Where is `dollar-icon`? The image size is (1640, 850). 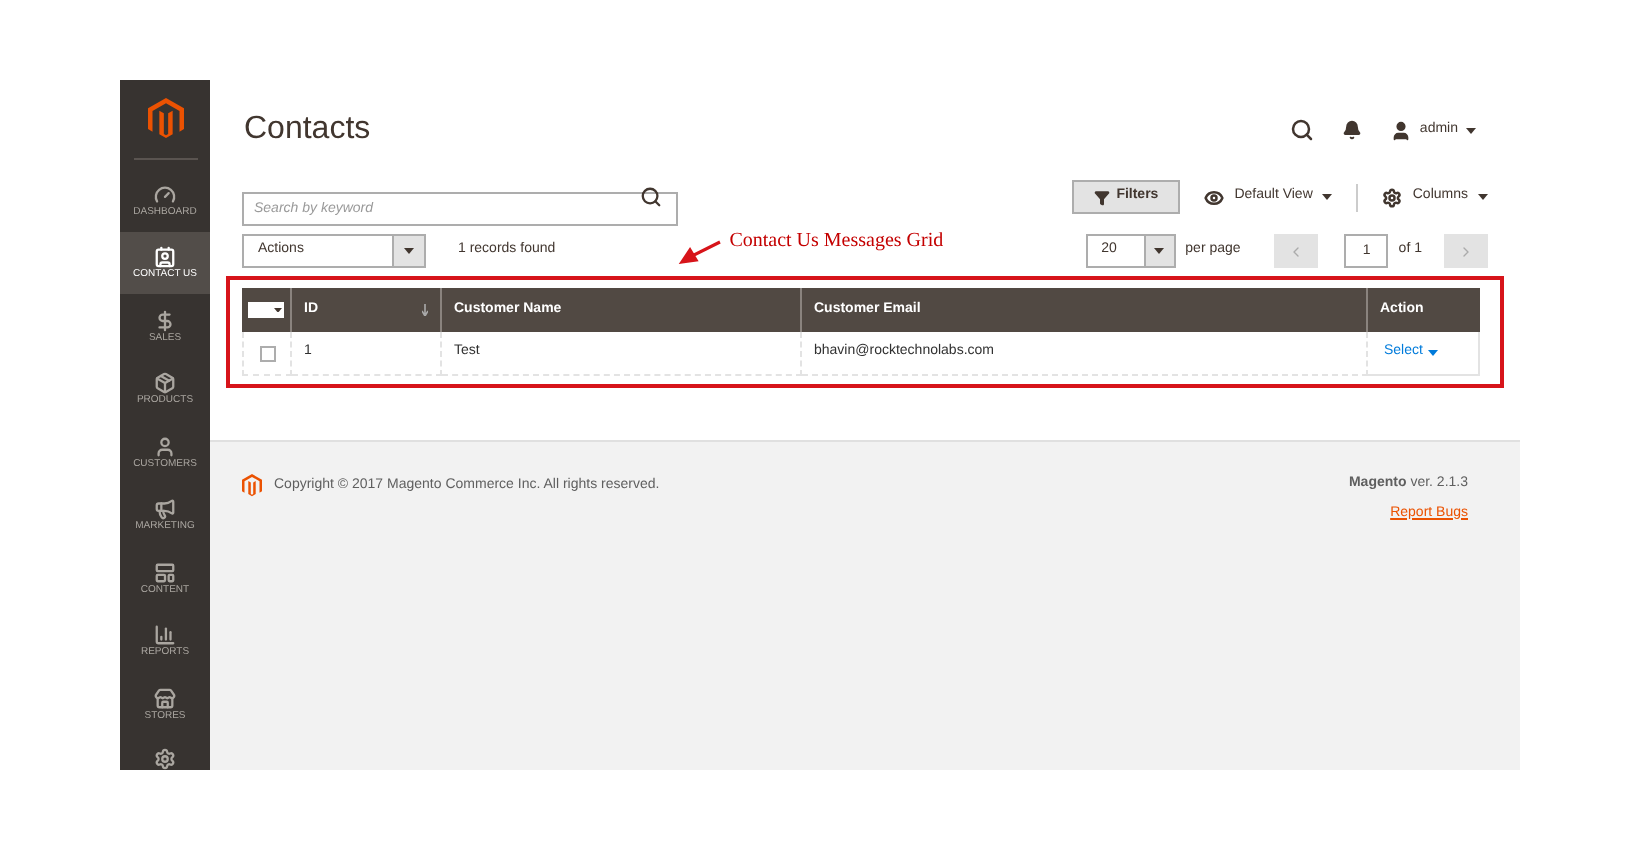
dollar-icon is located at coordinates (165, 320).